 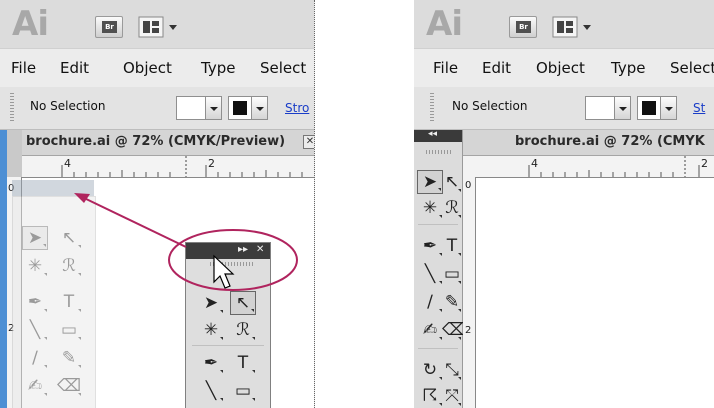 What do you see at coordinates (438, 224) in the screenshot?
I see `docked-tool-separator` at bounding box center [438, 224].